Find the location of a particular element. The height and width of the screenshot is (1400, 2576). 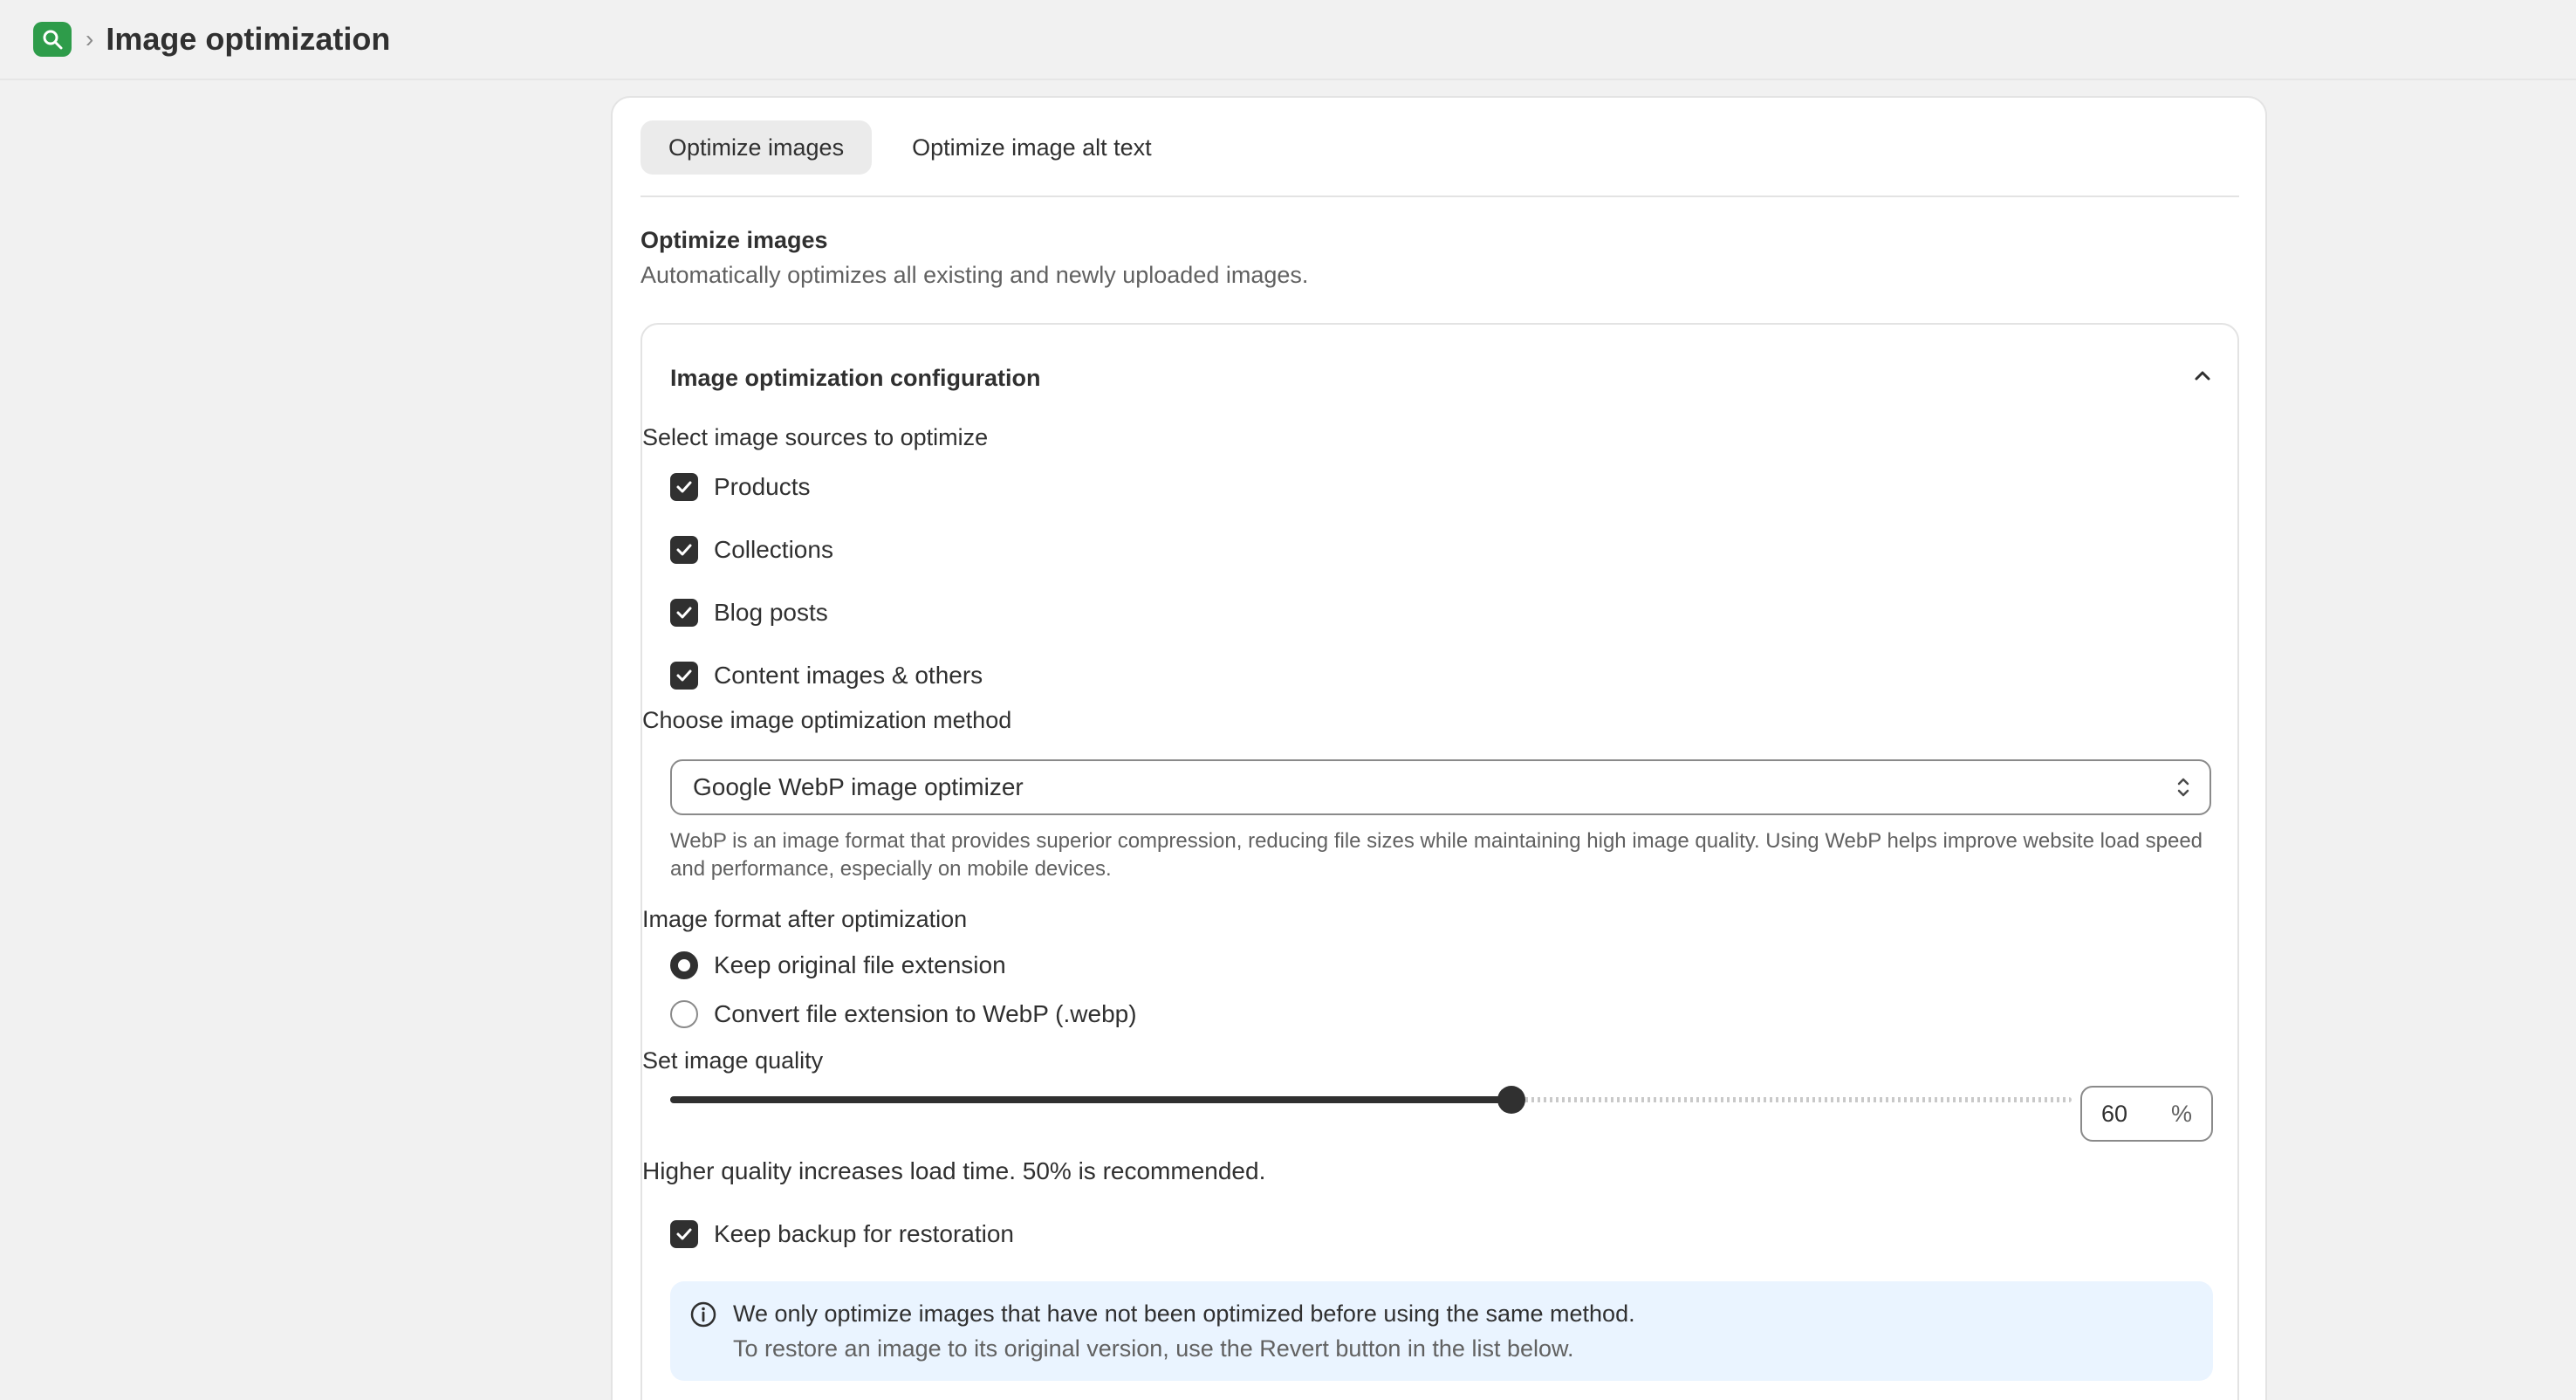

checkbox-products: Products is located at coordinates (740, 487).